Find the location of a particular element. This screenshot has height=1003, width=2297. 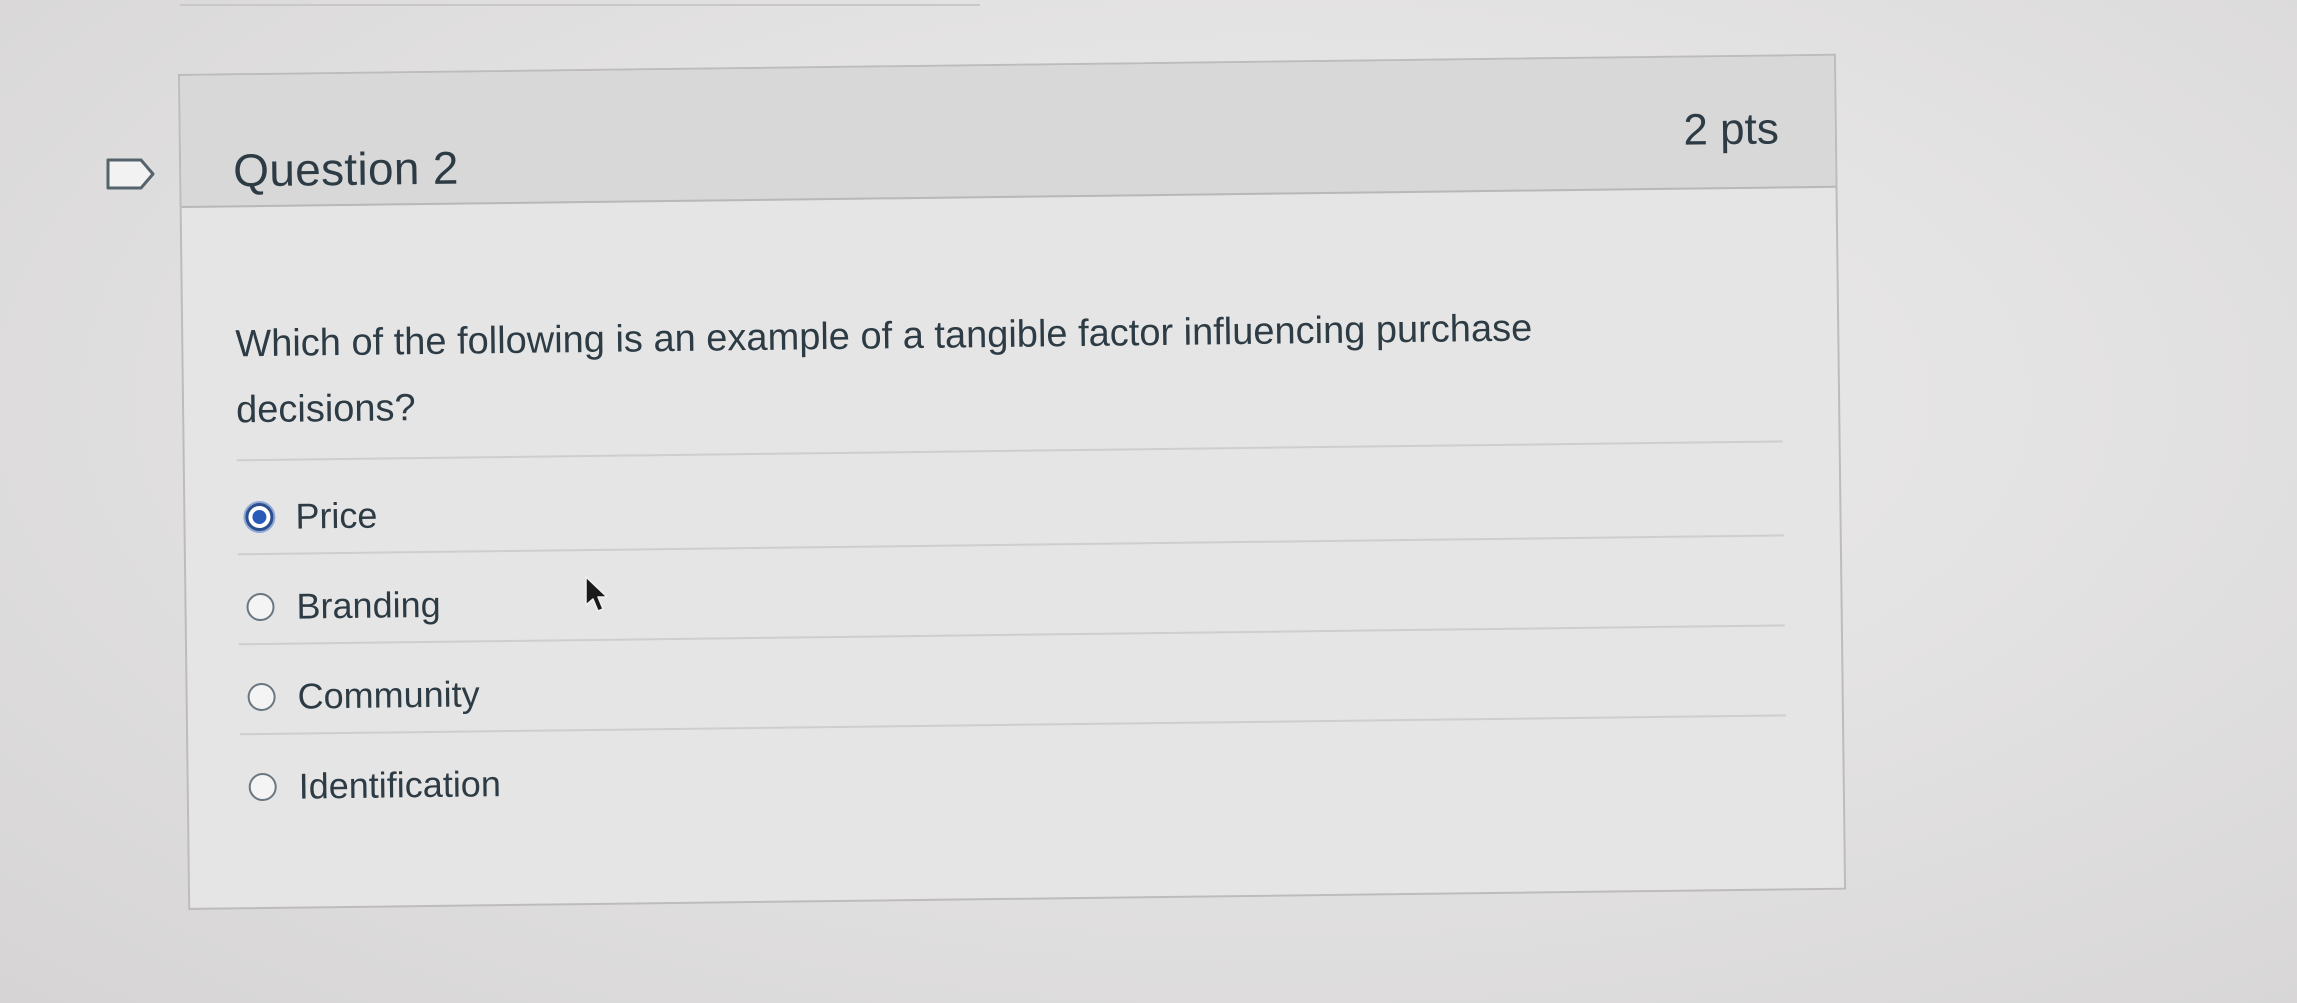

question-header: Question 2 2 pts is located at coordinates (1008, 131).